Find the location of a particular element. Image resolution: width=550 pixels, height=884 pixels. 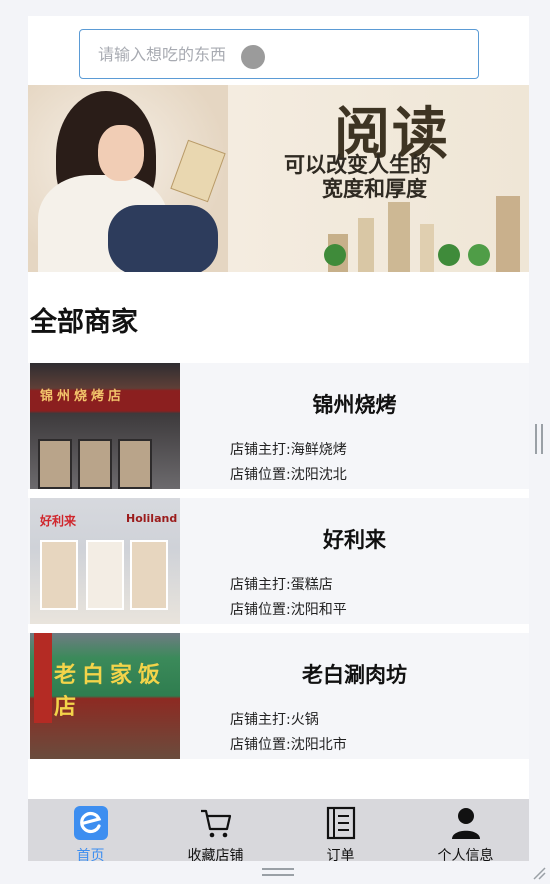

shop-photo-sign: 锦州烧烤店 is located at coordinates (83, 396).